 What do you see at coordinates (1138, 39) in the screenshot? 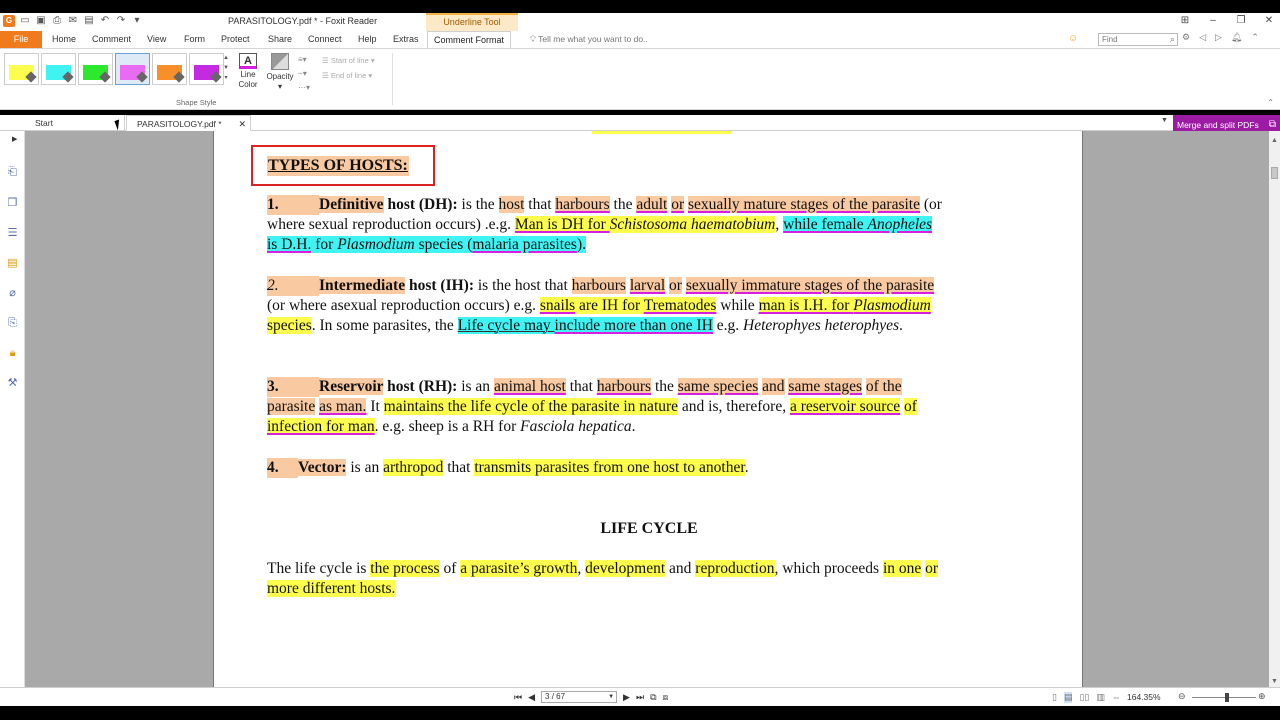
I see `find-input: Find ⌕` at bounding box center [1138, 39].